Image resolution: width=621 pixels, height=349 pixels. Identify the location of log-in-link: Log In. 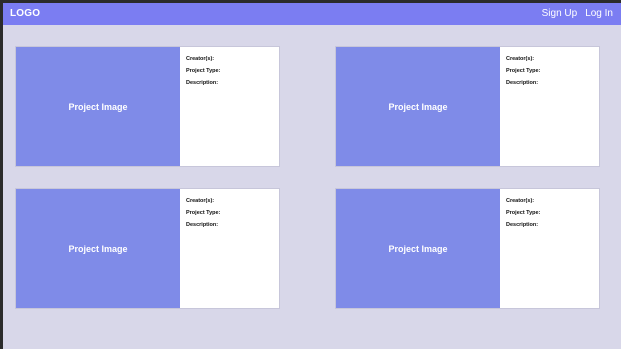
(599, 13).